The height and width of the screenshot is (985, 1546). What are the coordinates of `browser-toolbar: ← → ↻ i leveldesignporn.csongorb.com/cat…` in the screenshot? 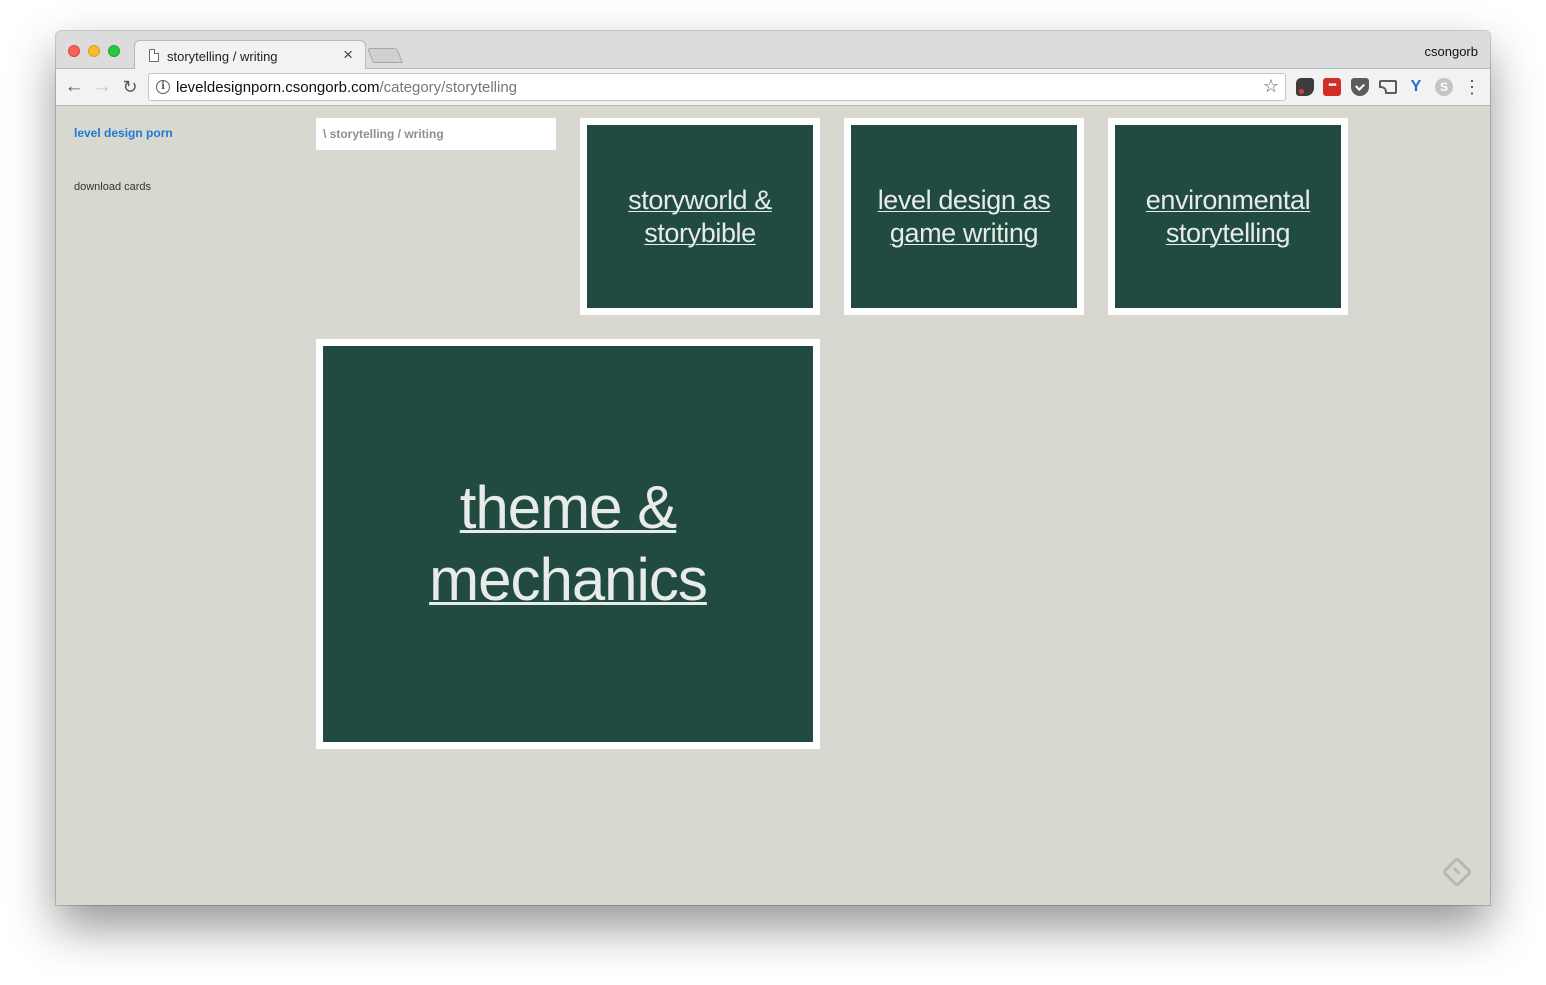 It's located at (773, 87).